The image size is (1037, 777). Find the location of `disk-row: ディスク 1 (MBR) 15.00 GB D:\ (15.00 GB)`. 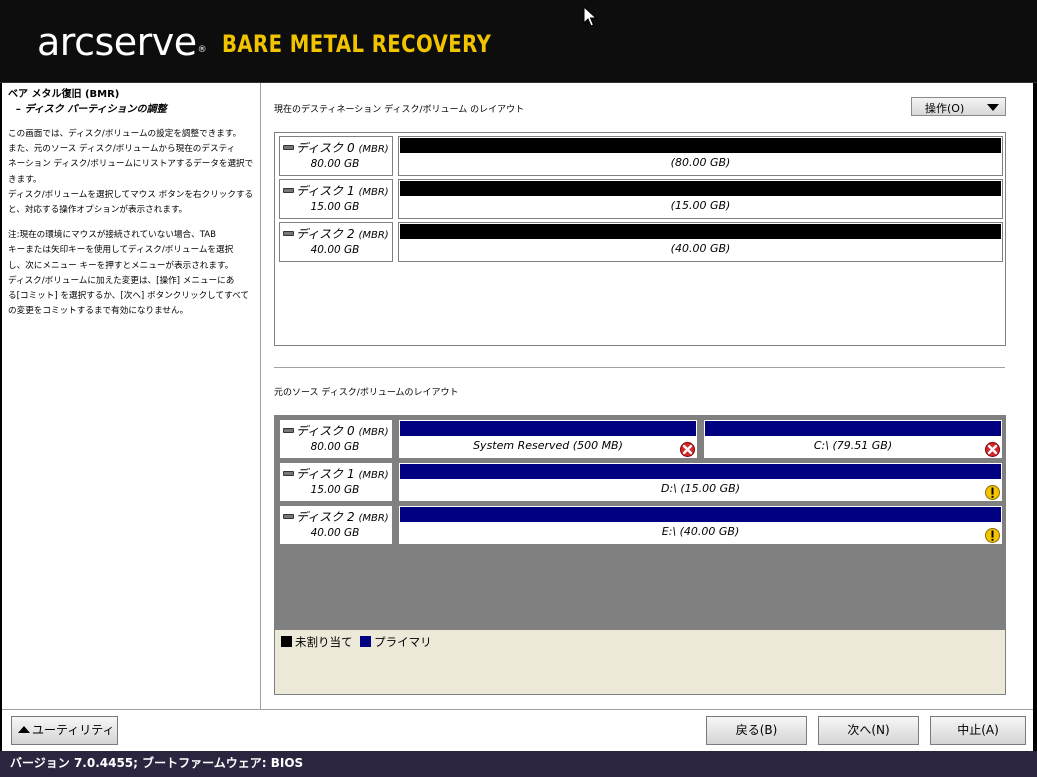

disk-row: ディスク 1 (MBR) 15.00 GB D:\ (15.00 GB) is located at coordinates (641, 482).